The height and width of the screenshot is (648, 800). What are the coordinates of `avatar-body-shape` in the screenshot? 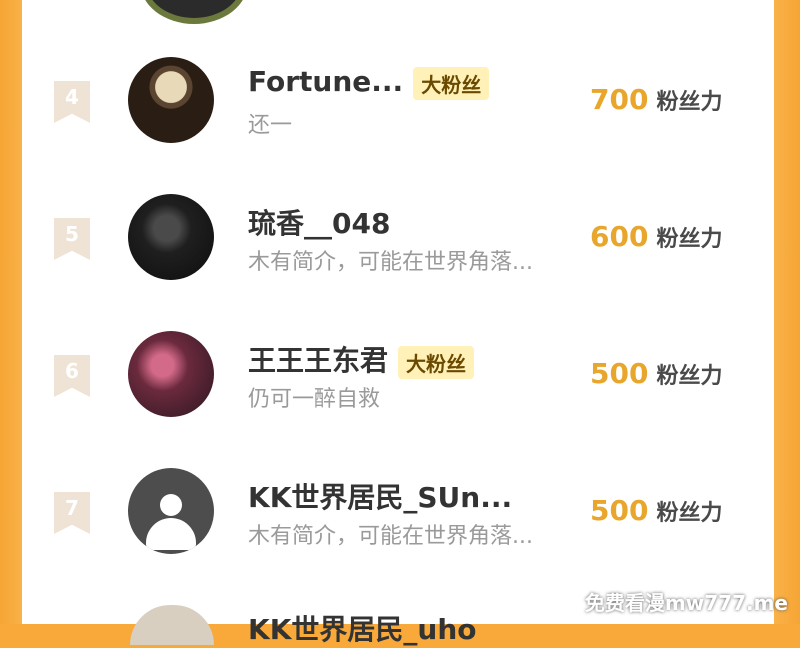 It's located at (171, 534).